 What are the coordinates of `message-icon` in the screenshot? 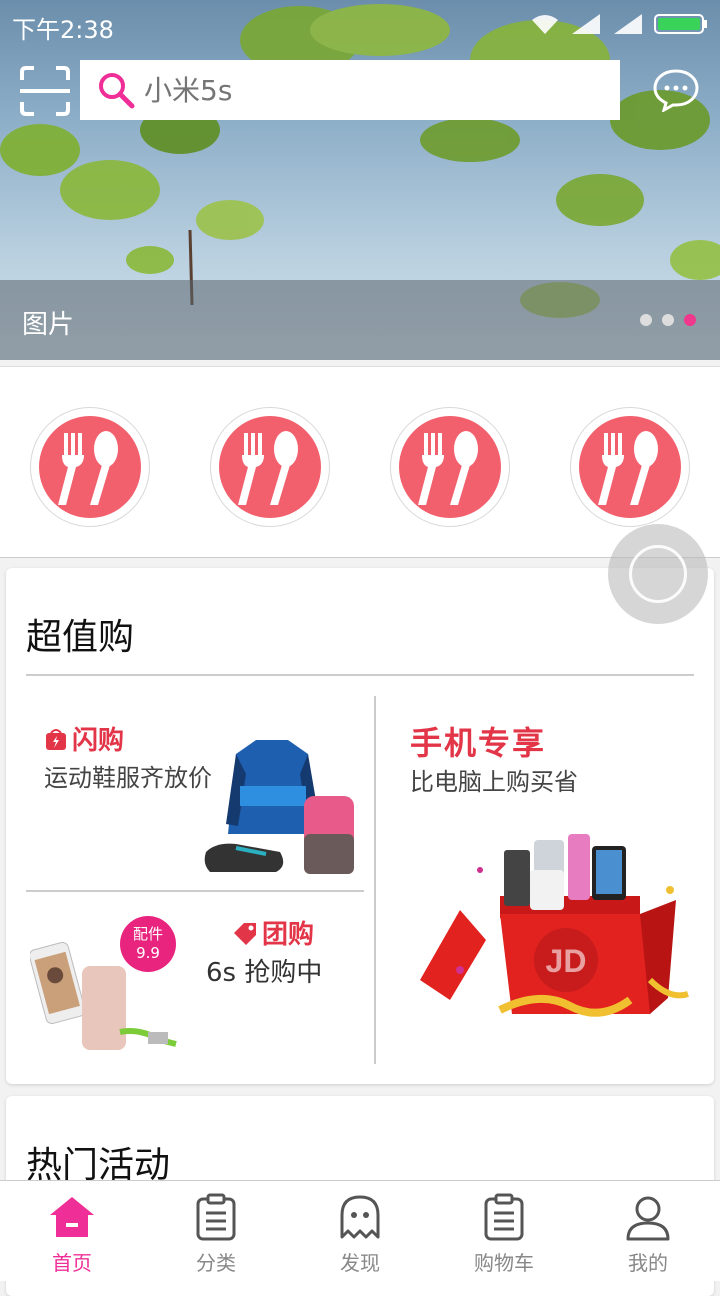 It's located at (676, 90).